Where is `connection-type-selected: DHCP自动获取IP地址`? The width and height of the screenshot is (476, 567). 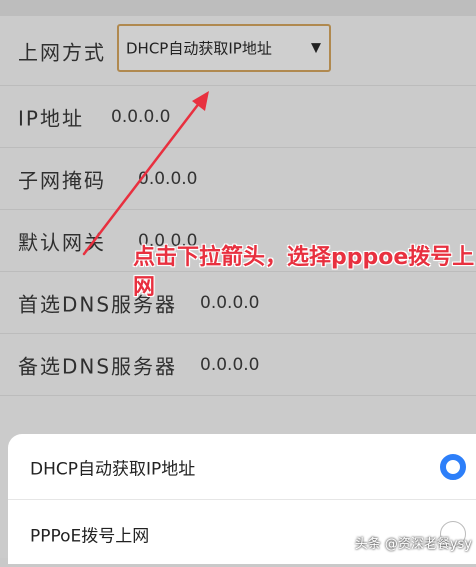
connection-type-selected: DHCP自动获取IP地址 is located at coordinates (199, 48).